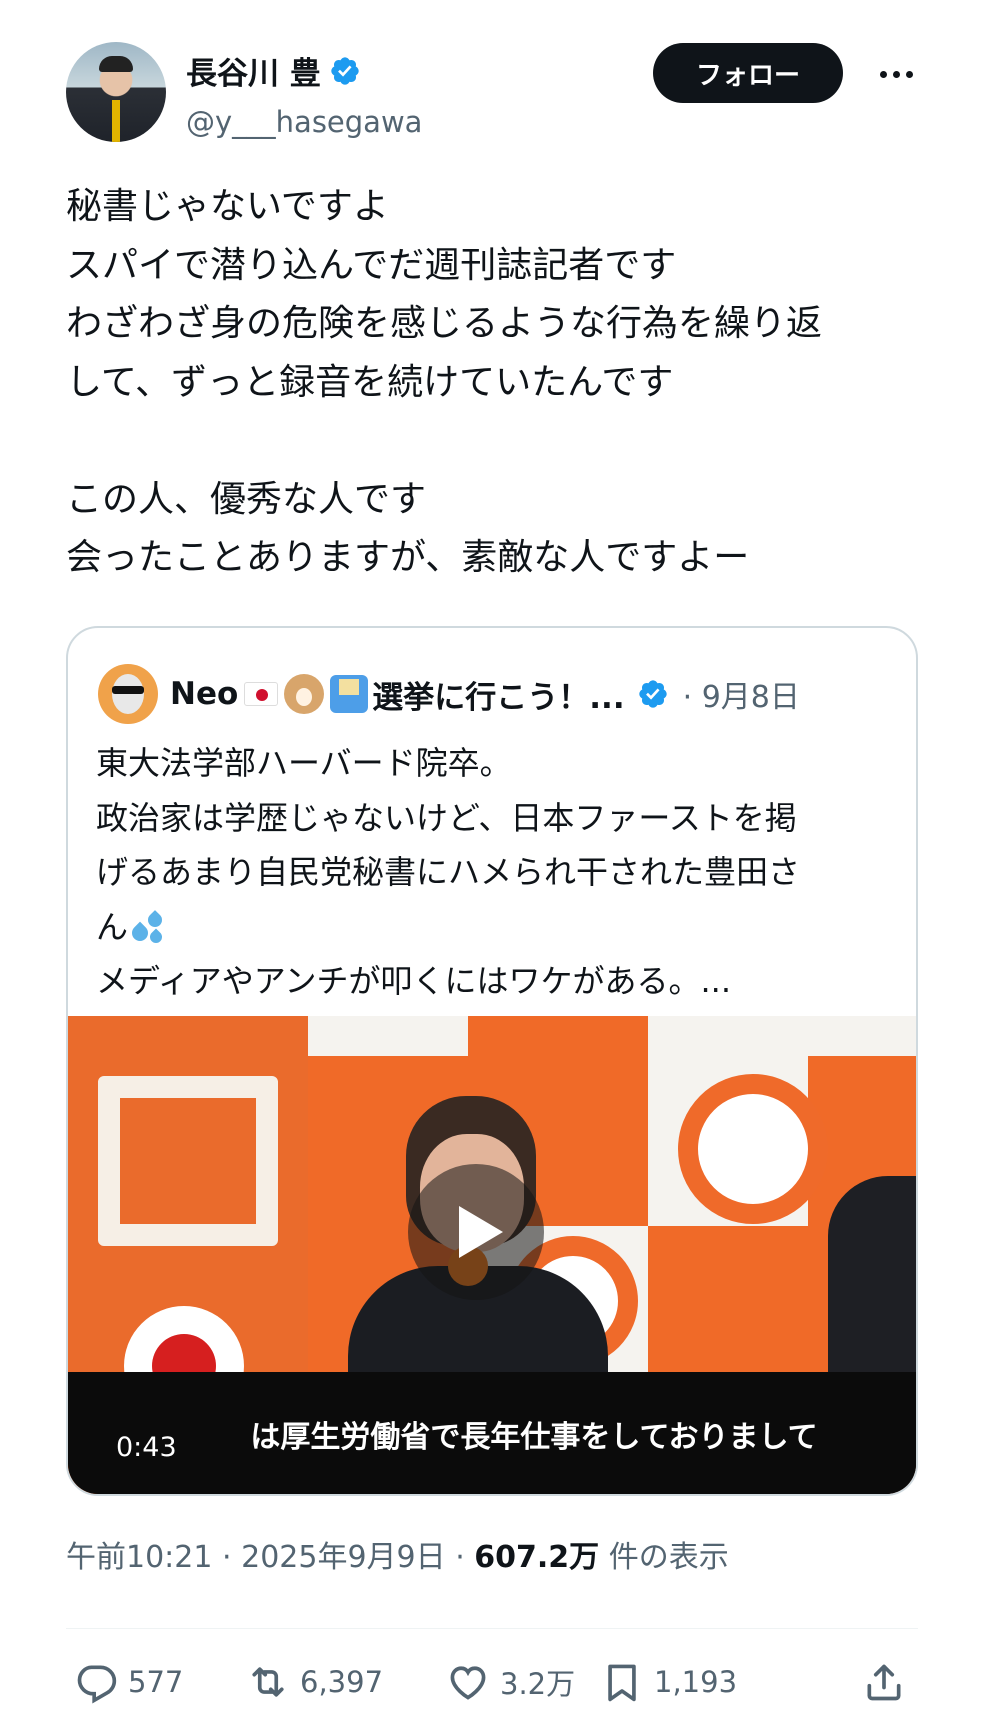 Image resolution: width=983 pixels, height=1731 pixels. What do you see at coordinates (408, 557) in the screenshot?
I see `tweet-line: 会ったことありますが、素敵な人ですよー` at bounding box center [408, 557].